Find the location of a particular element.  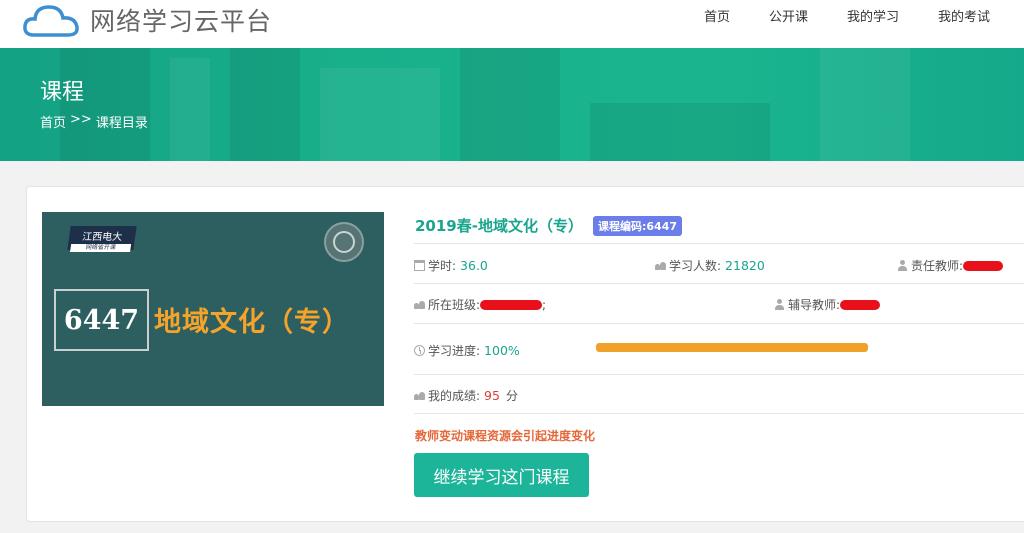

learners-label: 学习人数: is located at coordinates (695, 266).